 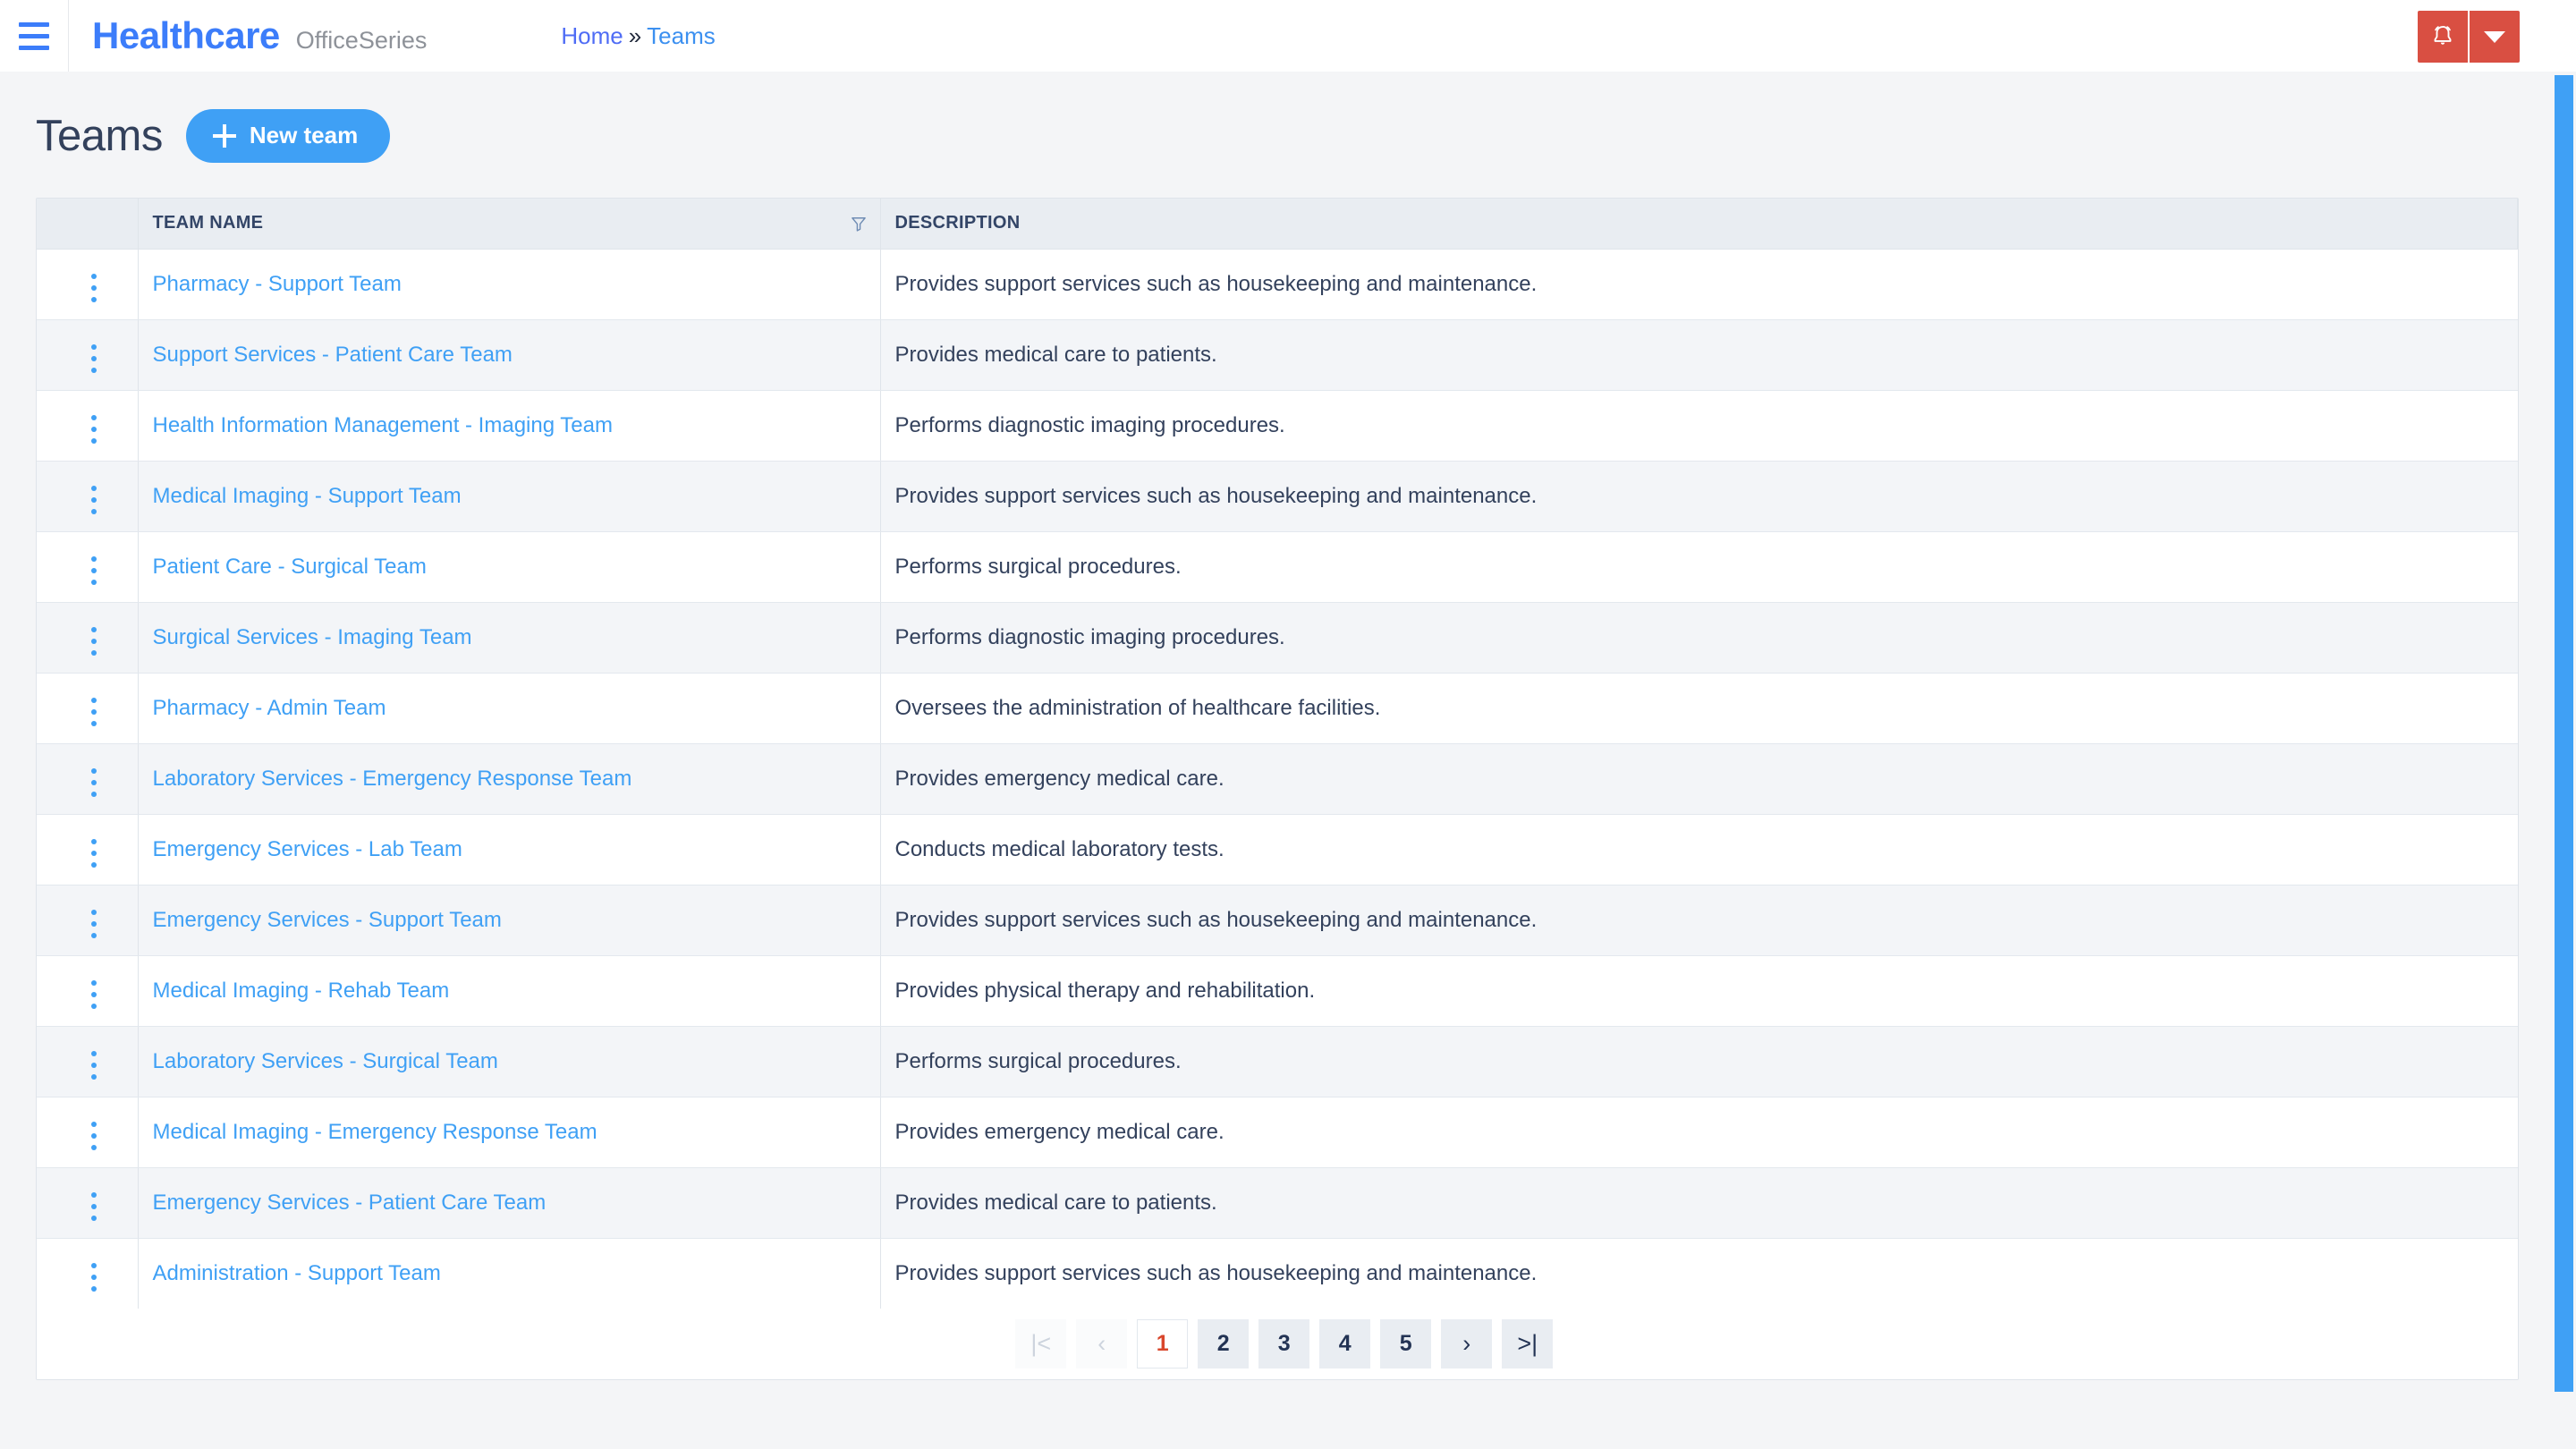 I want to click on pagination-page-2: 2, so click(x=1224, y=1343).